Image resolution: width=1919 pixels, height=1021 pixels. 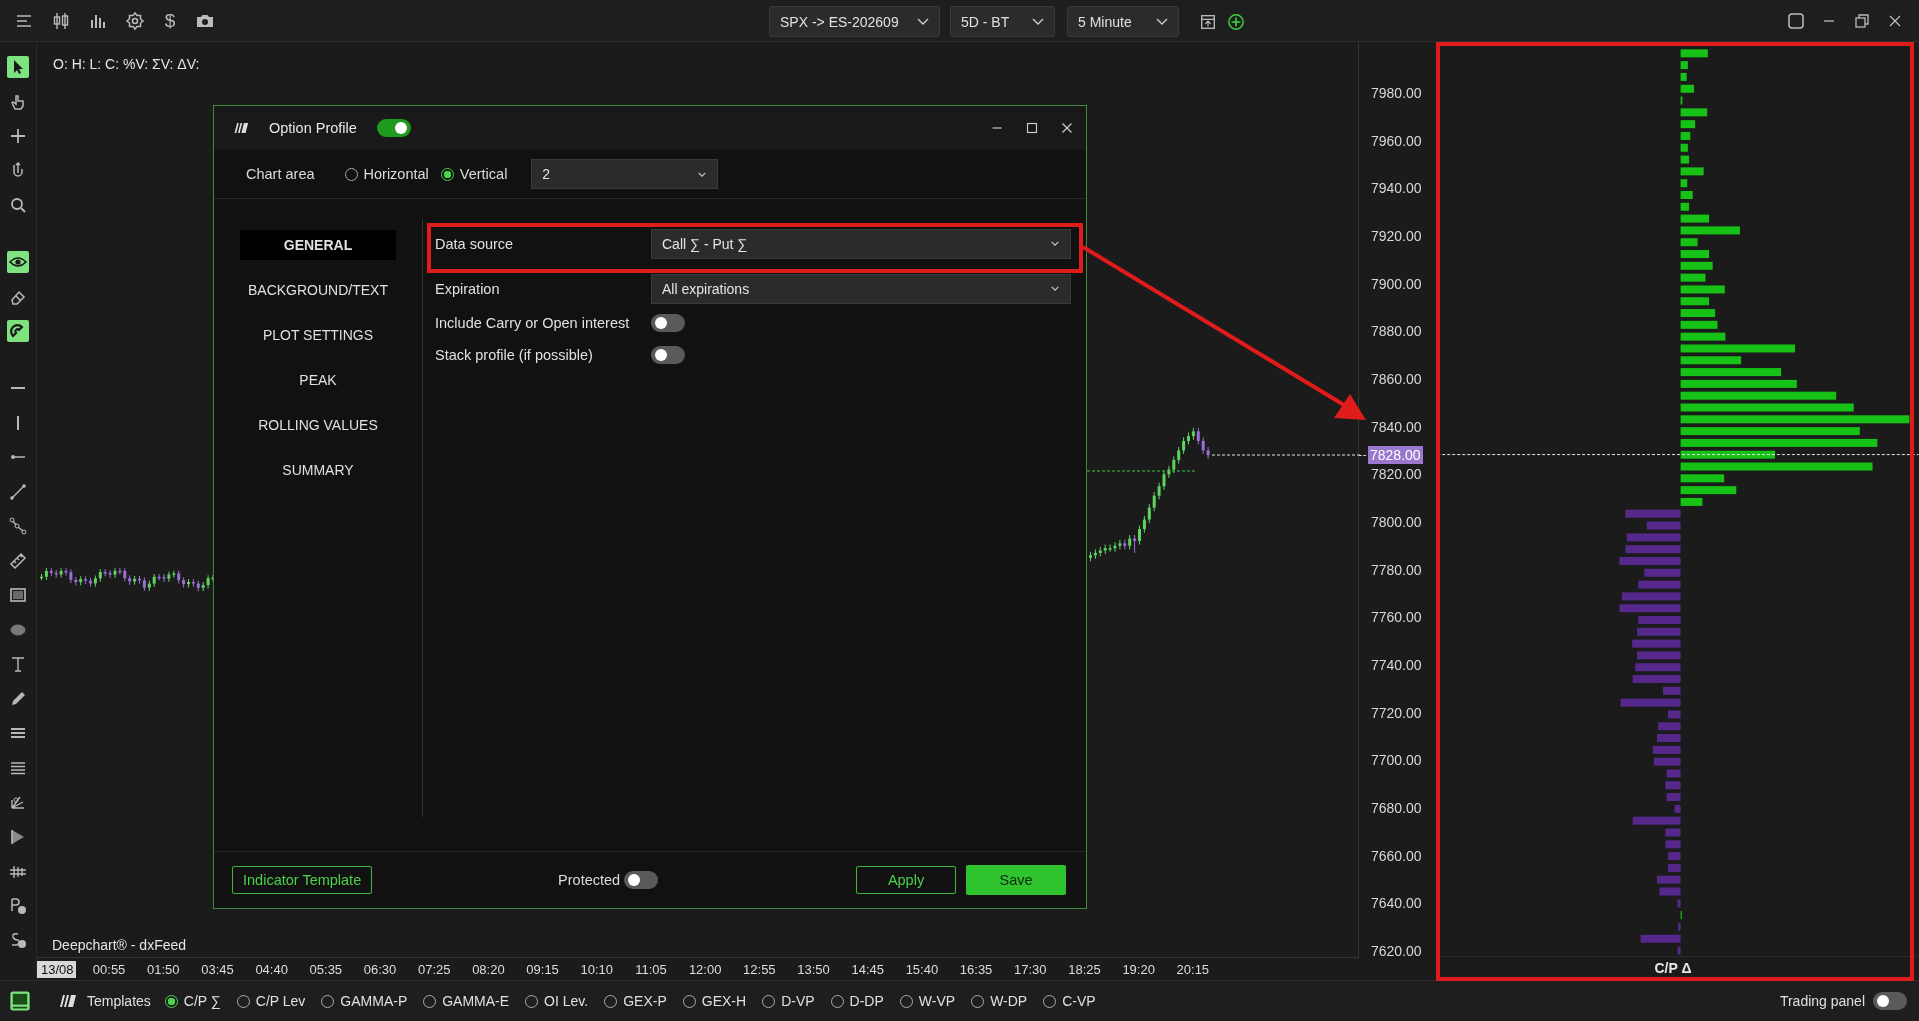 What do you see at coordinates (475, 243) in the screenshot?
I see `field-label: Data source` at bounding box center [475, 243].